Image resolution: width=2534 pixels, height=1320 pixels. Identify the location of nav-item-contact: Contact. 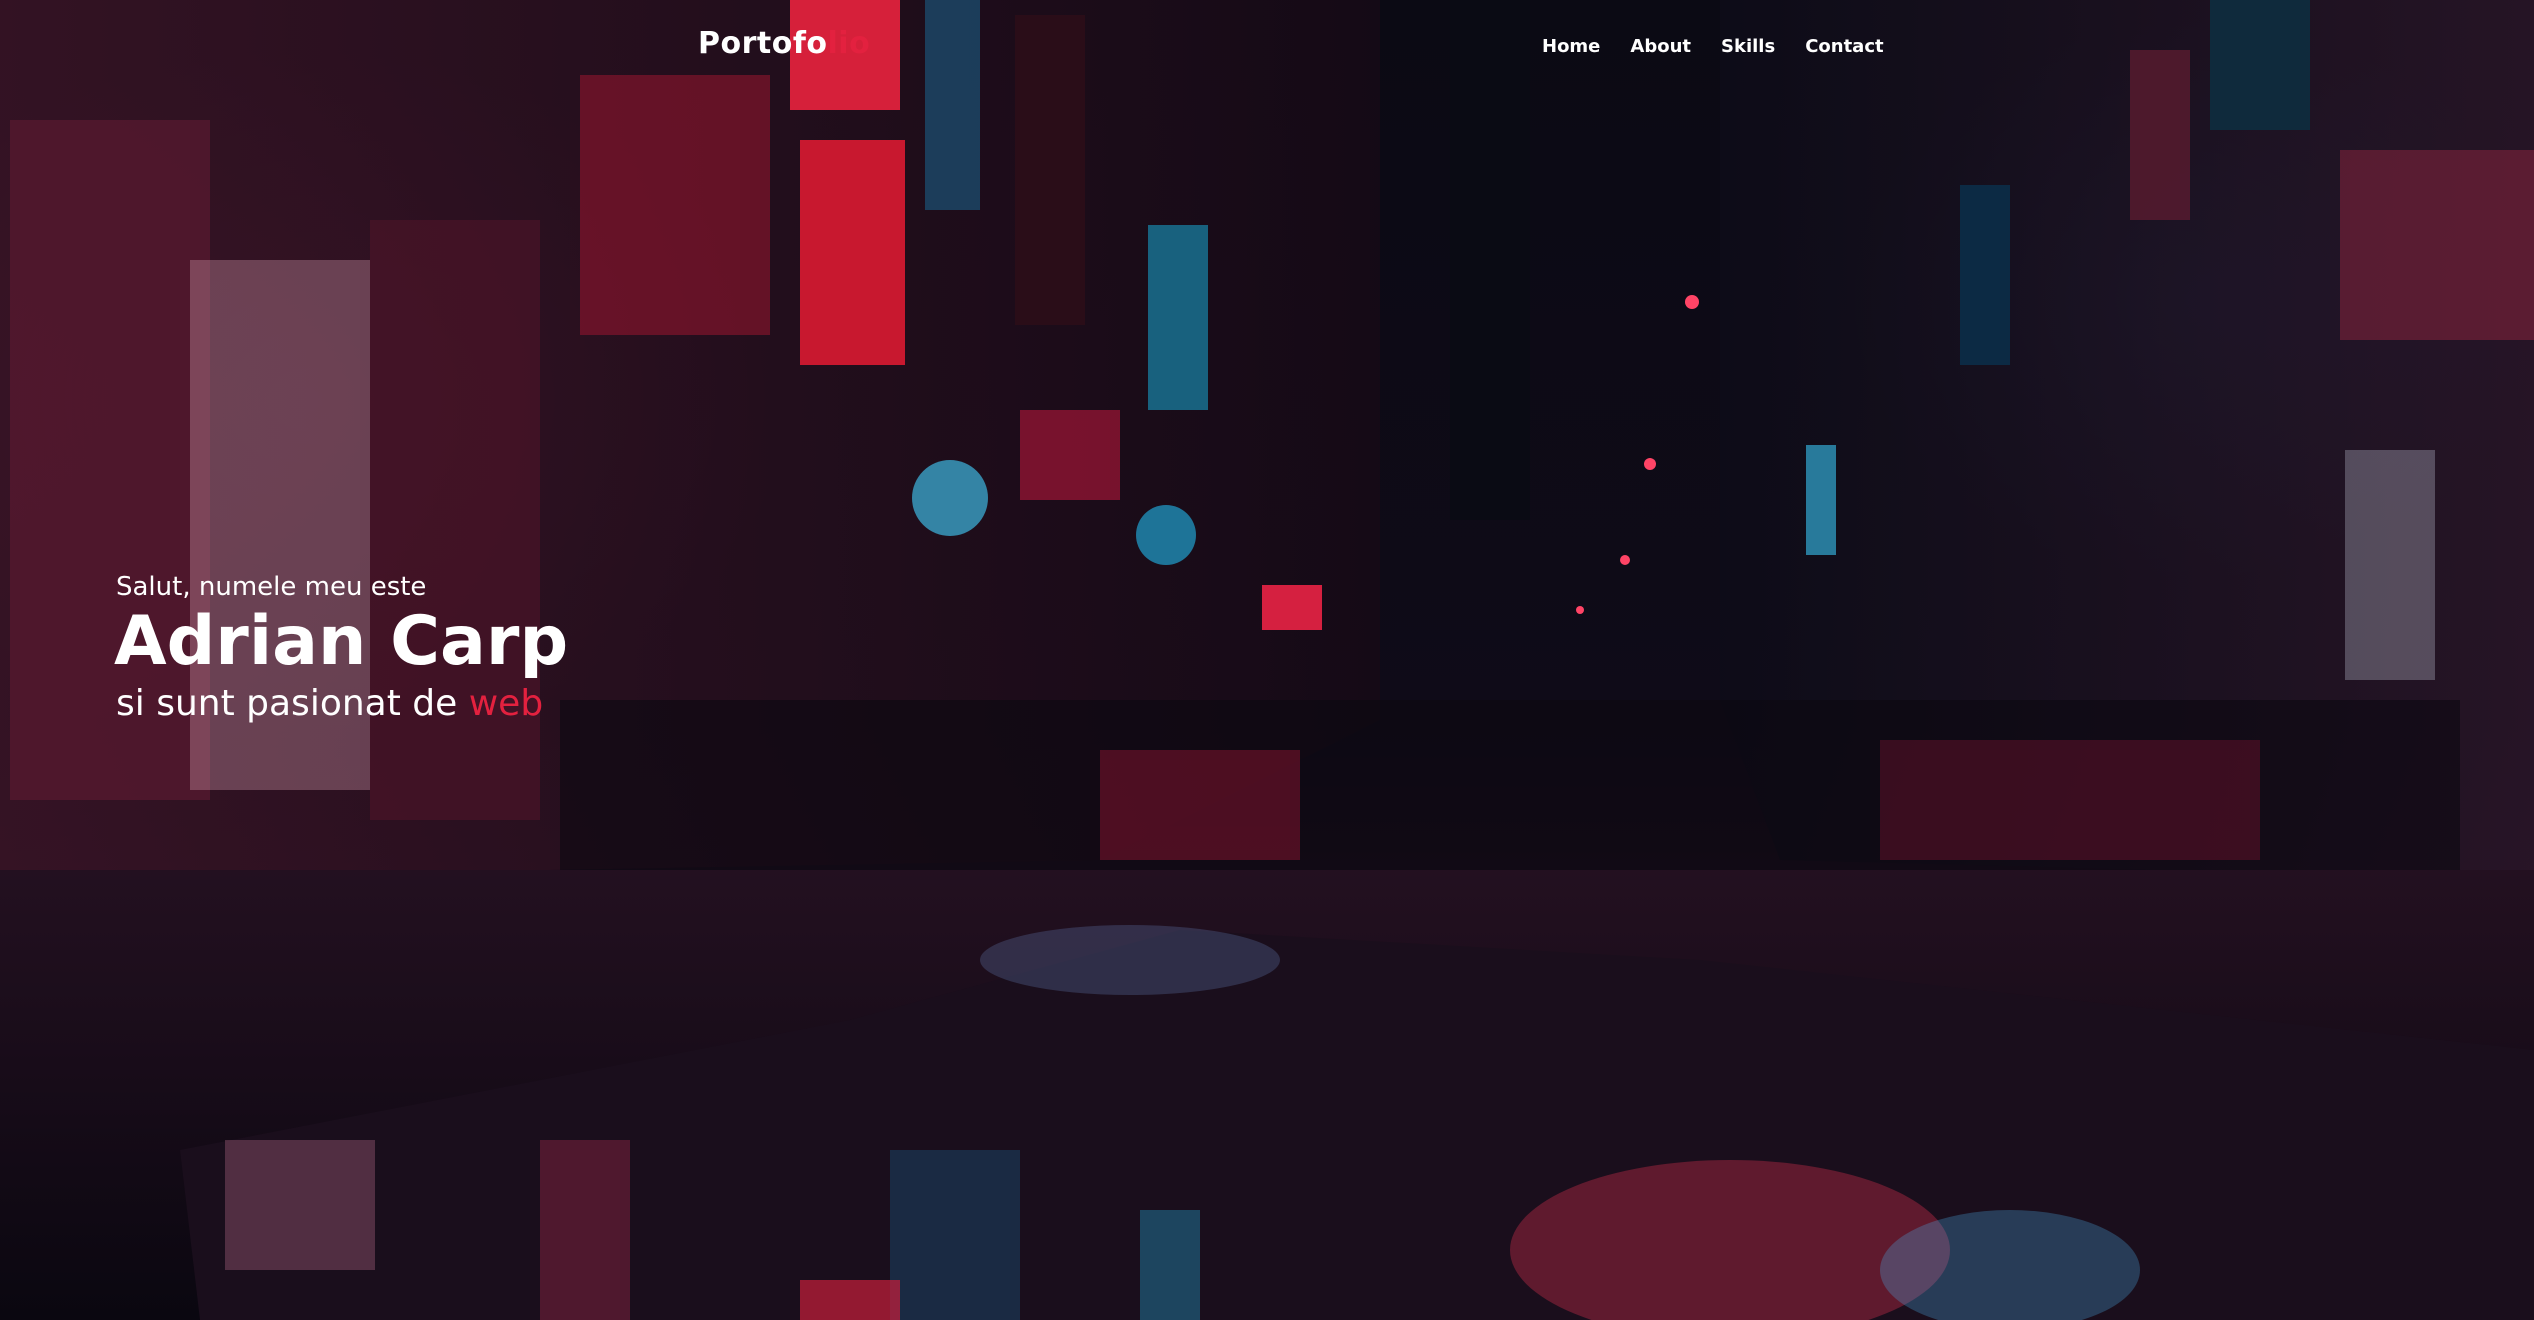
(1844, 46).